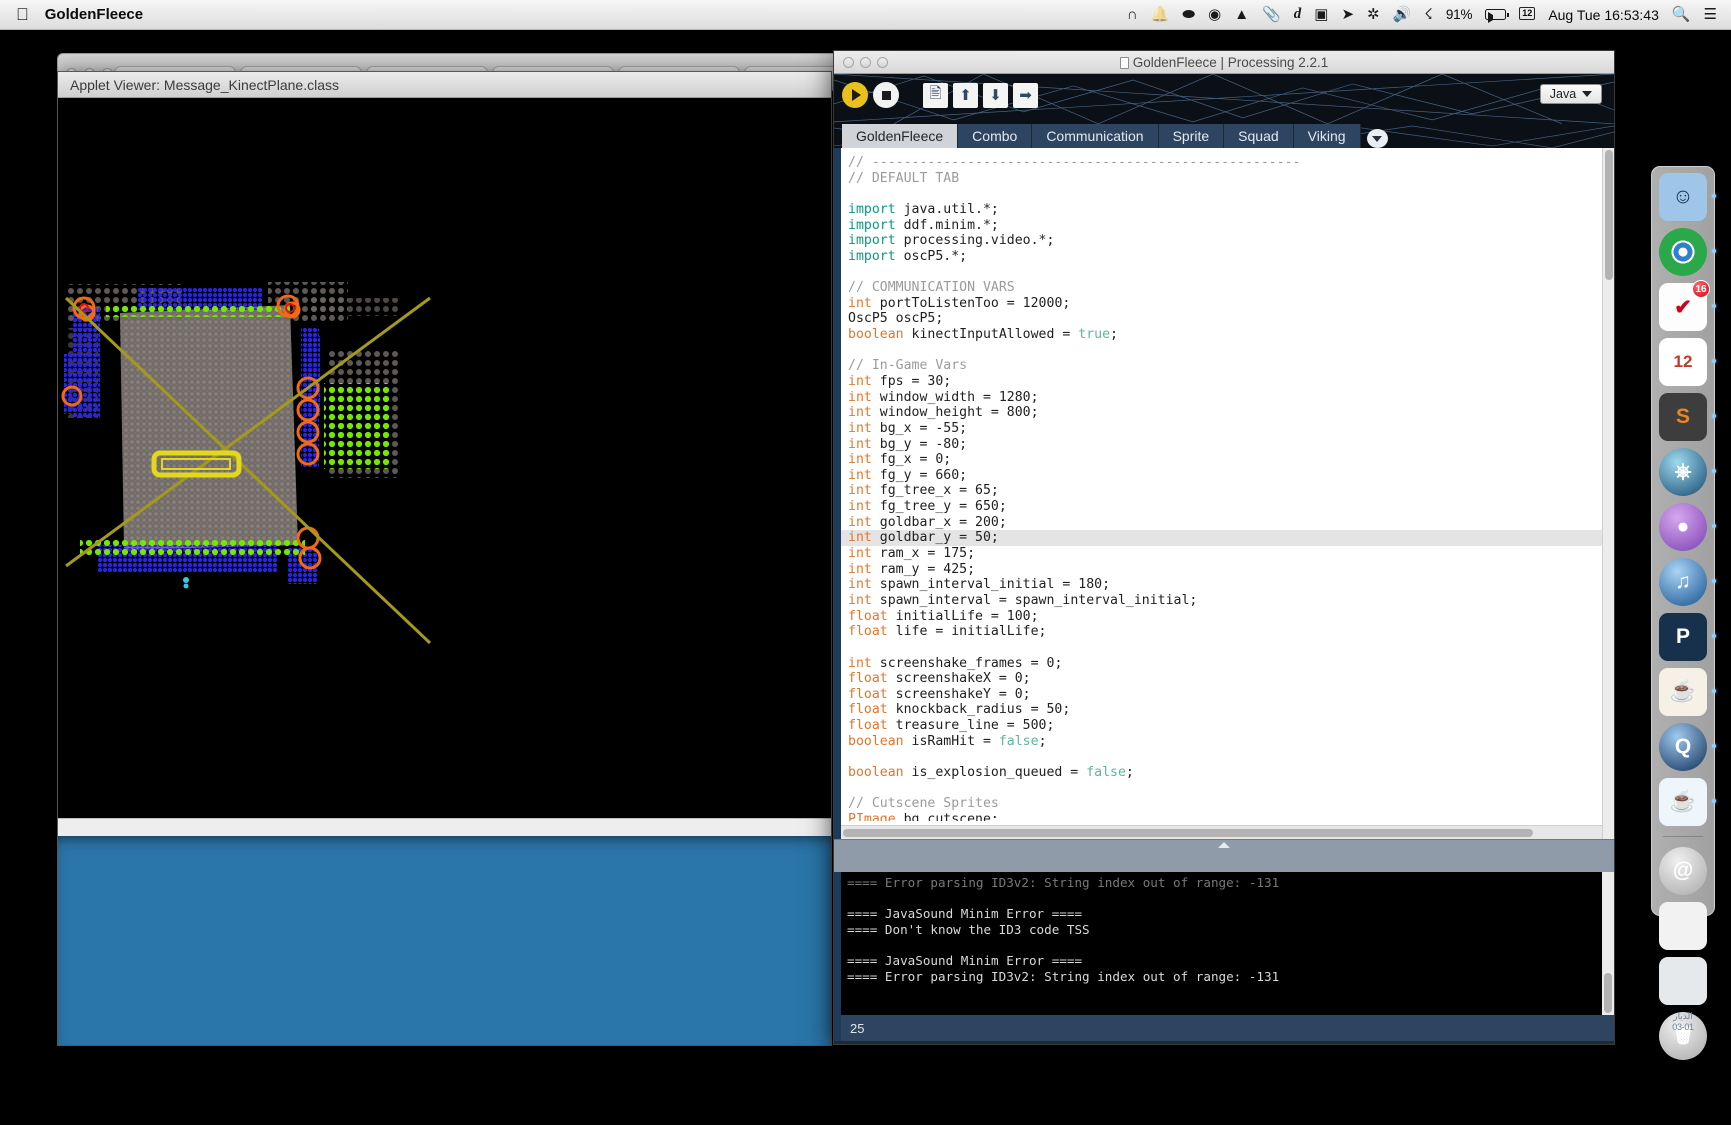  Describe the element at coordinates (848, 62) in the screenshot. I see `processing-close-button` at that location.